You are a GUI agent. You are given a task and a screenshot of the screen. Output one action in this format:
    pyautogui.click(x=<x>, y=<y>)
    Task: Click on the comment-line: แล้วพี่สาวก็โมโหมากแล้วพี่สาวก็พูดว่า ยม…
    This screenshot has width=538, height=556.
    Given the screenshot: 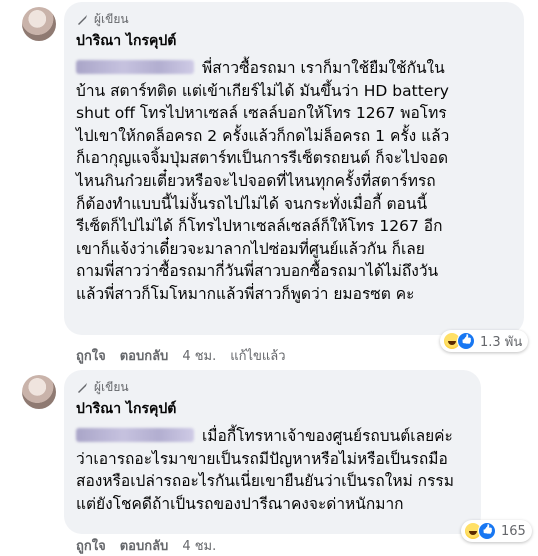 What is the action you would take?
    pyautogui.click(x=245, y=293)
    